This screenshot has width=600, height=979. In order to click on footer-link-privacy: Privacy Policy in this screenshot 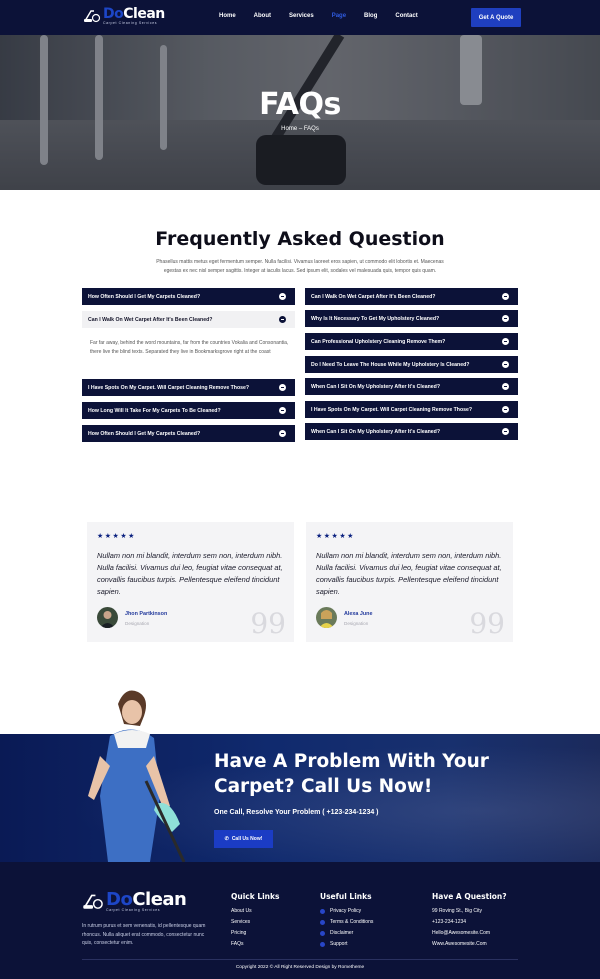, I will do `click(346, 911)`.